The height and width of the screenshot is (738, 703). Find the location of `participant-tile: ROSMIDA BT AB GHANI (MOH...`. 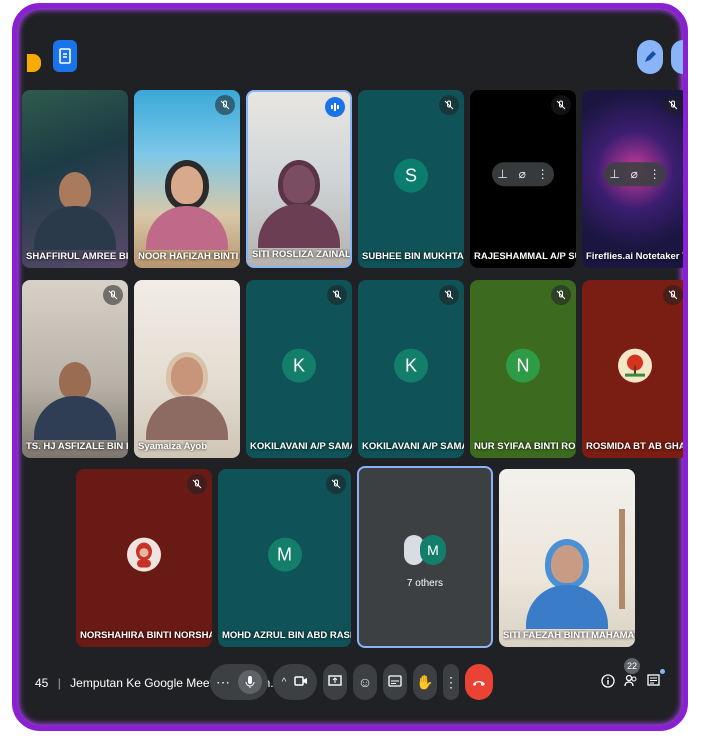

participant-tile: ROSMIDA BT AB GHANI (MOH... is located at coordinates (632, 369).